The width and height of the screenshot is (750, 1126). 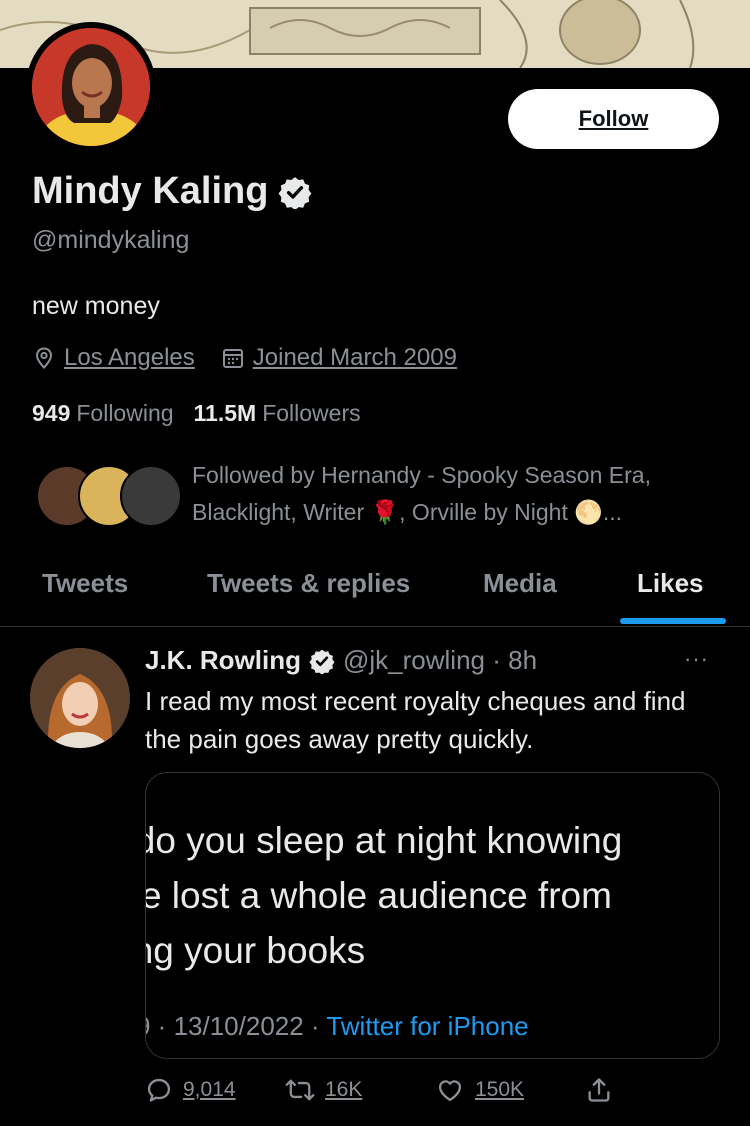 I want to click on share-button, so click(x=599, y=1090).